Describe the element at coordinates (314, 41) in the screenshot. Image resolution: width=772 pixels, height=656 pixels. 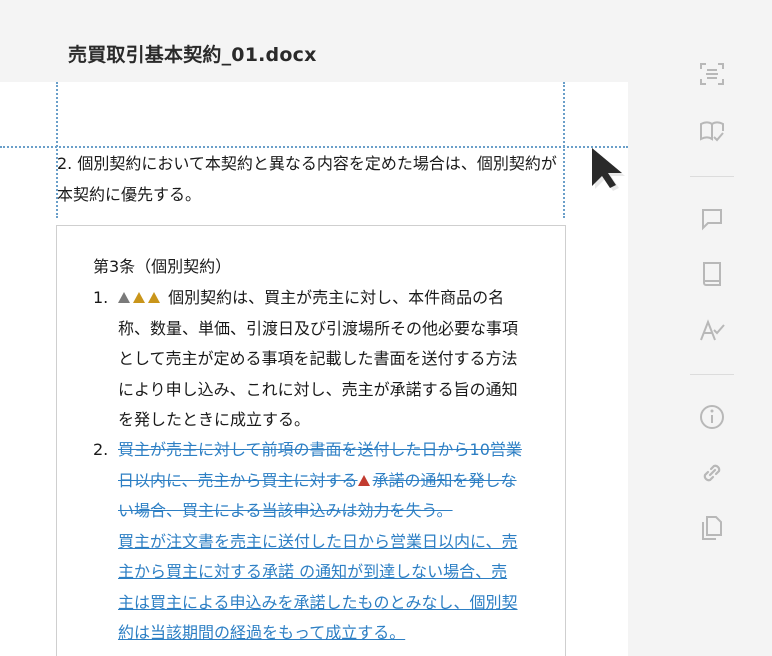
I see `document-header: 売買取引基本契約_01.docx` at that location.